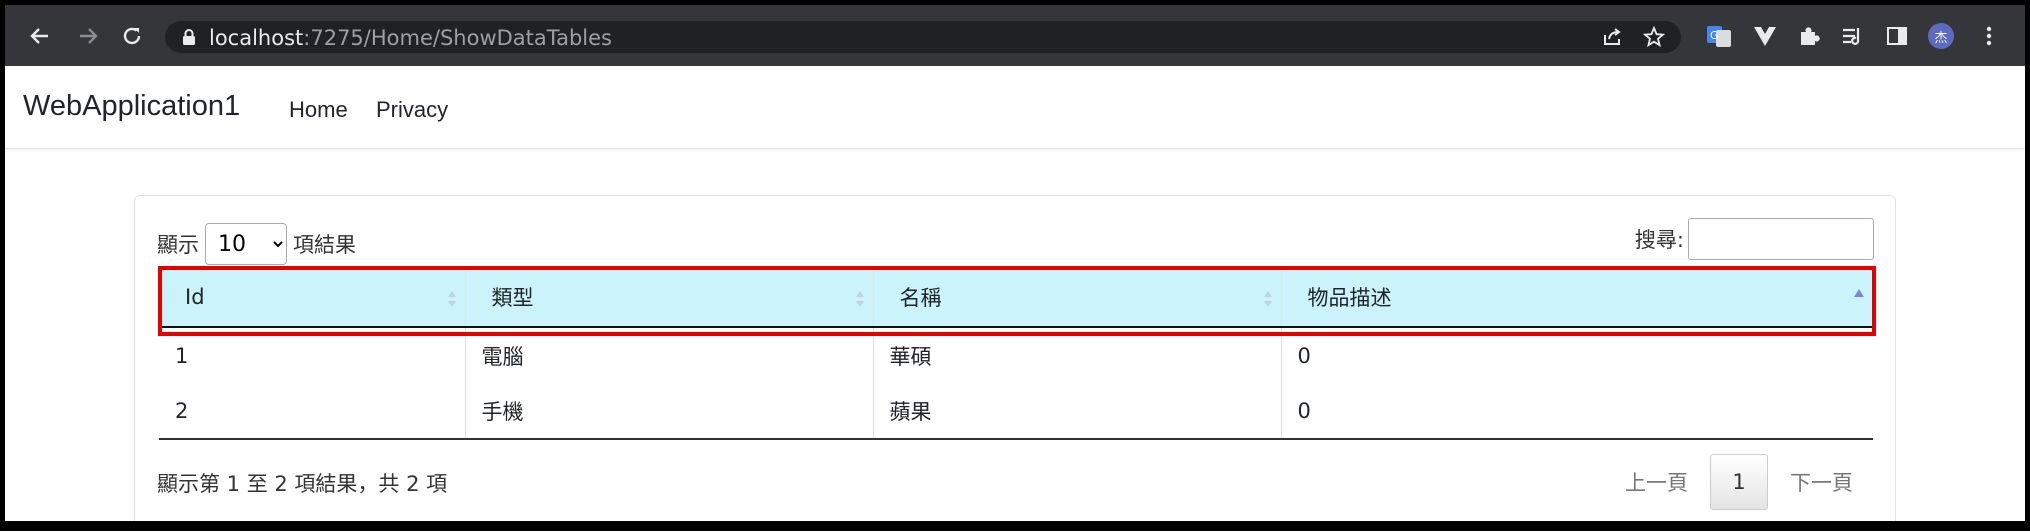  I want to click on column-header-label: 物品描述, so click(1349, 298).